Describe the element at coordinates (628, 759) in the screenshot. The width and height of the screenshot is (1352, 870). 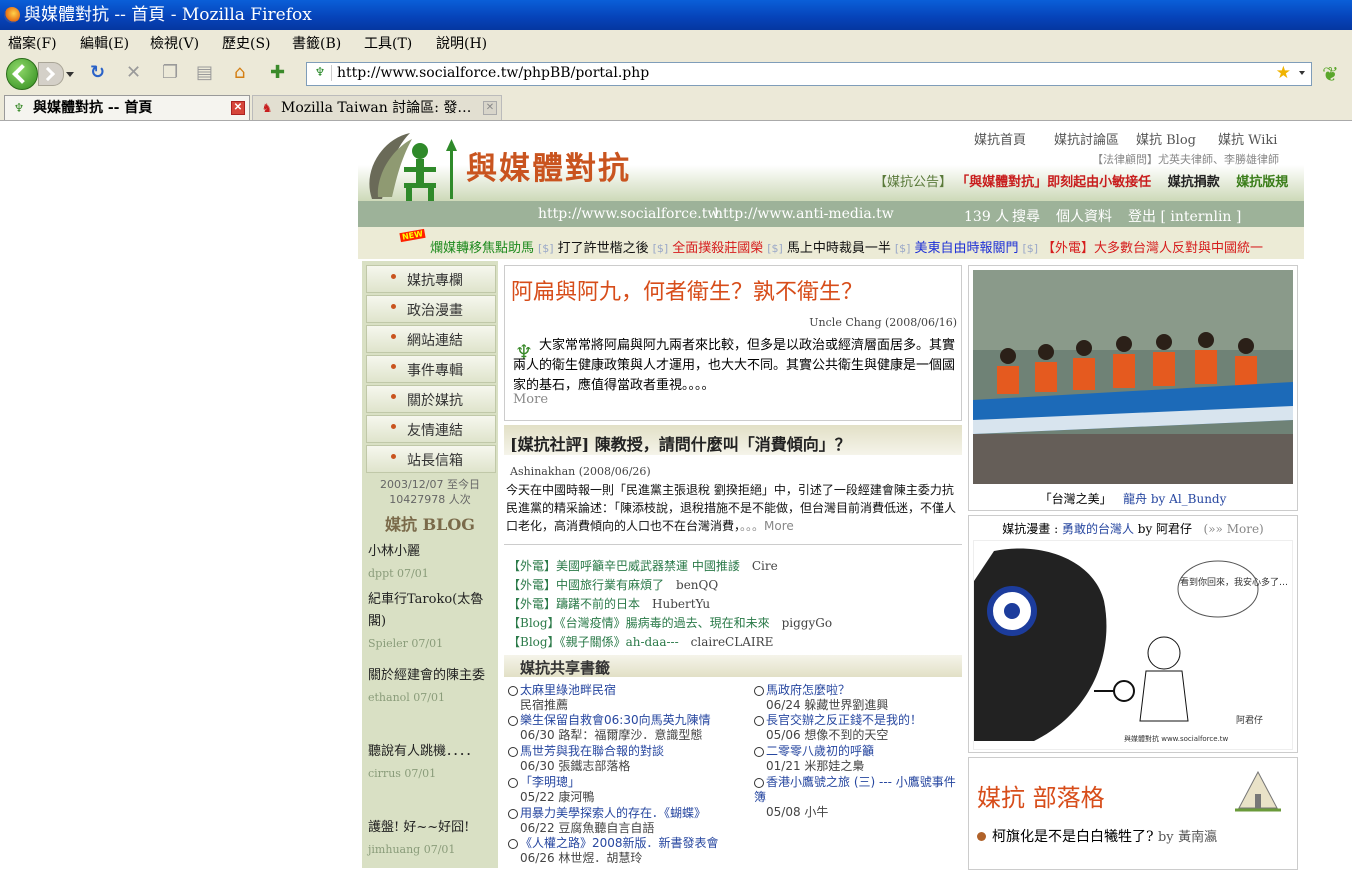
I see `bookmark-item: 馬世芳與我在聯合報的對談 06/30 張鐵志部落格` at that location.